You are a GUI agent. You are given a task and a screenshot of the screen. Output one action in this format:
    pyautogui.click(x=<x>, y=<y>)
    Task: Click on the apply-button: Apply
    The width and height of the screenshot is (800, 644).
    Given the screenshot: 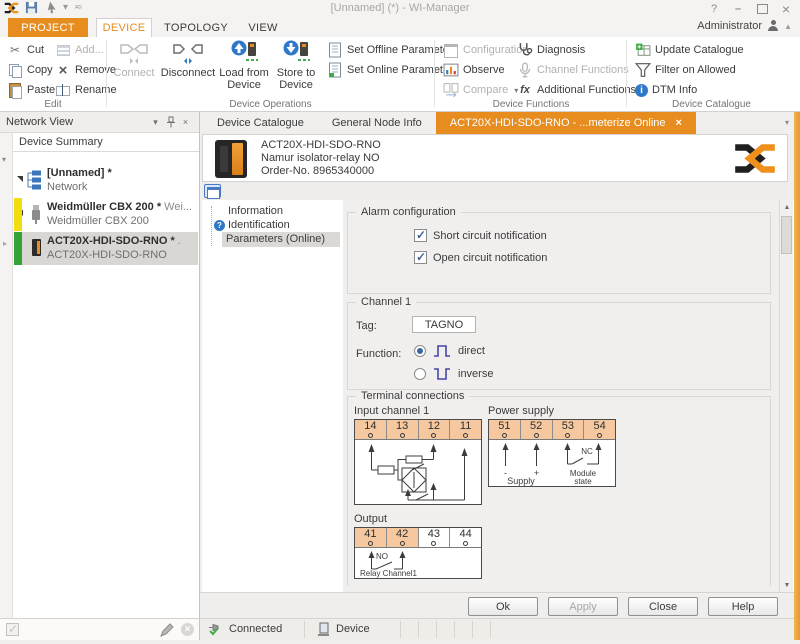 What is the action you would take?
    pyautogui.click(x=583, y=606)
    